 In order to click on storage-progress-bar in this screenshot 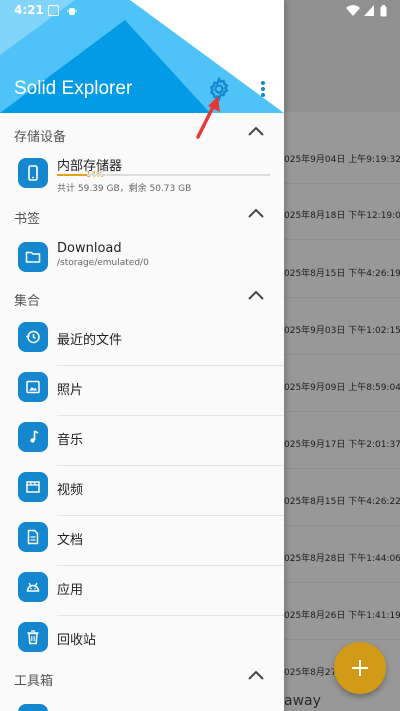, I will do `click(163, 175)`.